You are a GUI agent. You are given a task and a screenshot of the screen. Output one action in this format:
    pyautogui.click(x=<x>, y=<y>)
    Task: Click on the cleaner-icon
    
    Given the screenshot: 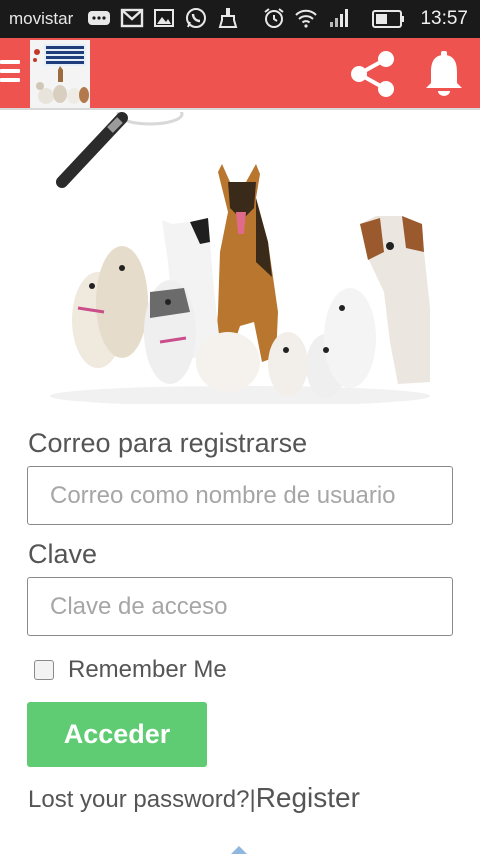 What is the action you would take?
    pyautogui.click(x=228, y=18)
    